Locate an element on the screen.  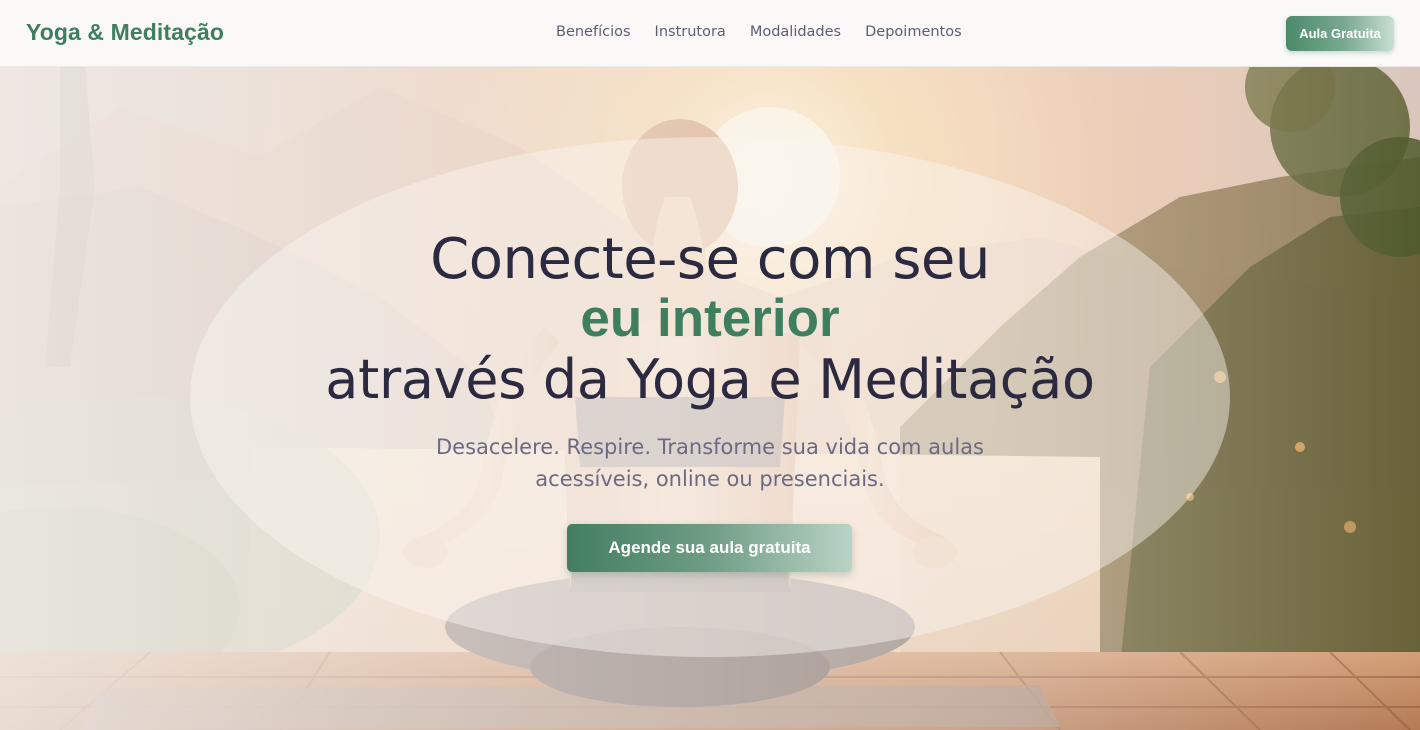
hero-headline-highlight: eu interior is located at coordinates (710, 318).